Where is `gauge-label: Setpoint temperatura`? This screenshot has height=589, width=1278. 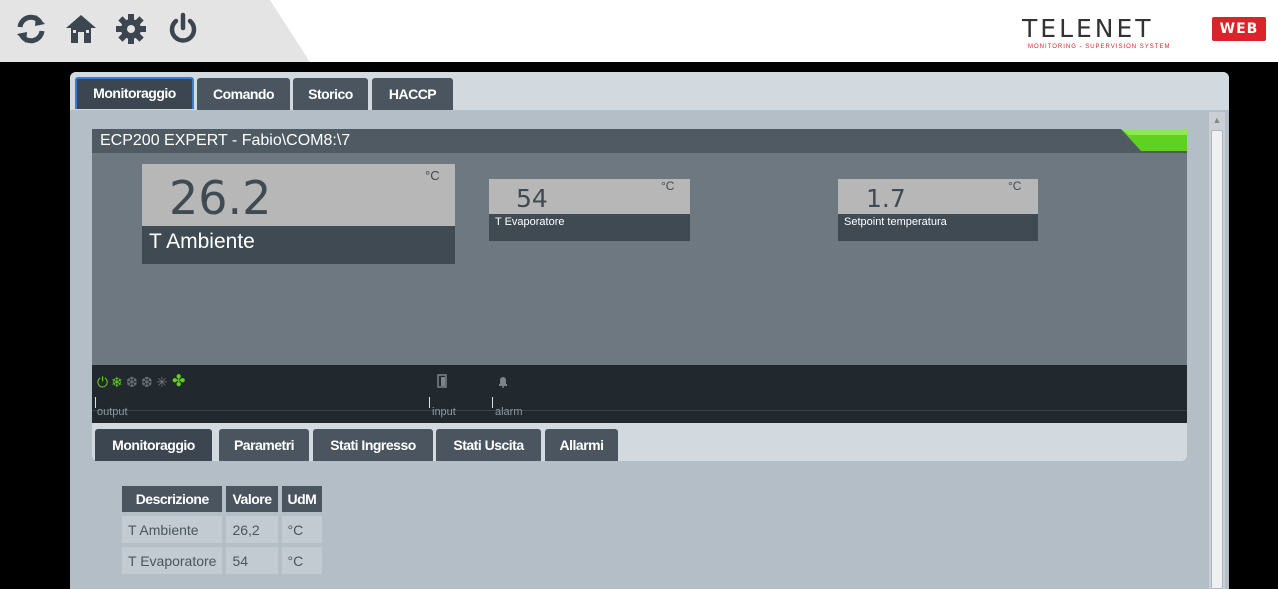 gauge-label: Setpoint temperatura is located at coordinates (895, 222).